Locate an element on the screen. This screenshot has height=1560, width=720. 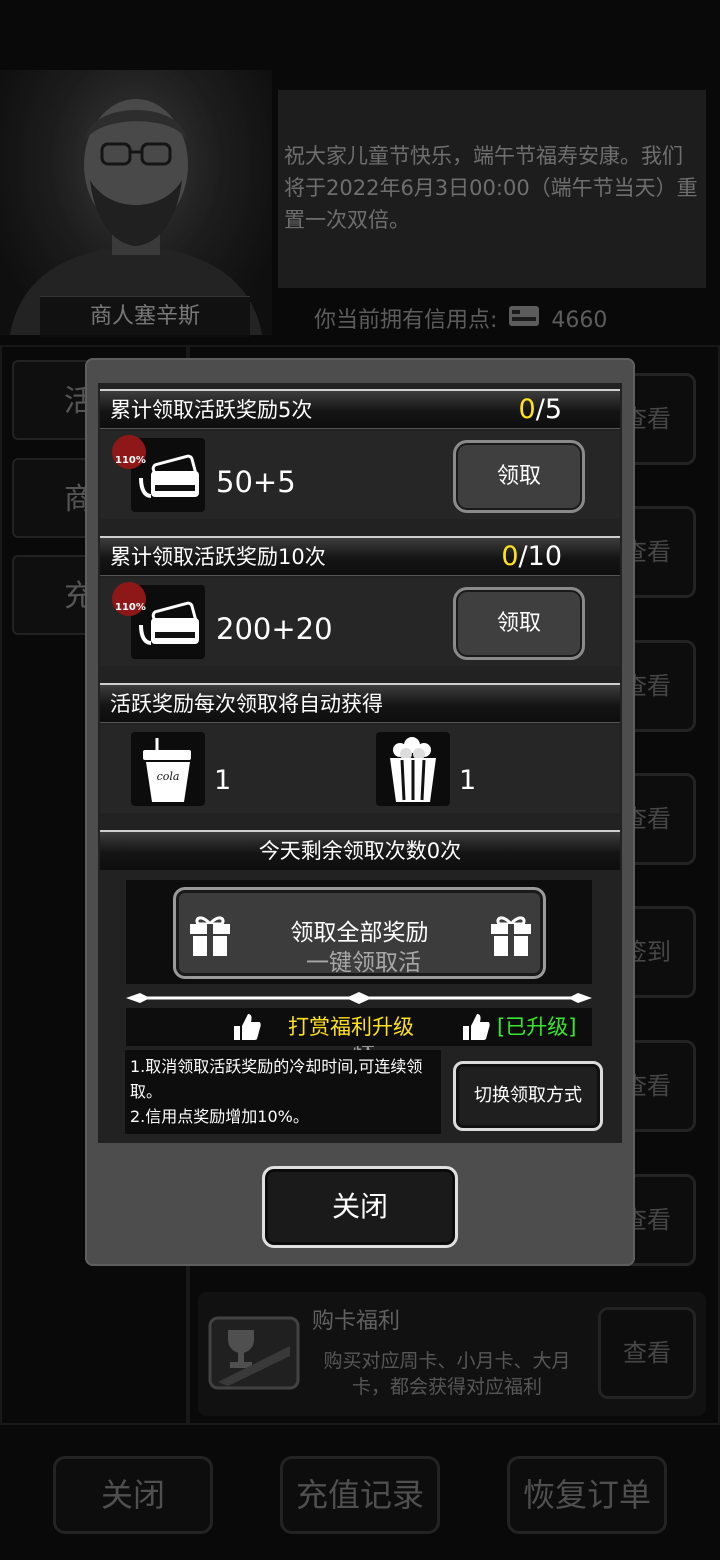
switch-claim-mode-button: 切换领取方式 is located at coordinates (528, 1096).